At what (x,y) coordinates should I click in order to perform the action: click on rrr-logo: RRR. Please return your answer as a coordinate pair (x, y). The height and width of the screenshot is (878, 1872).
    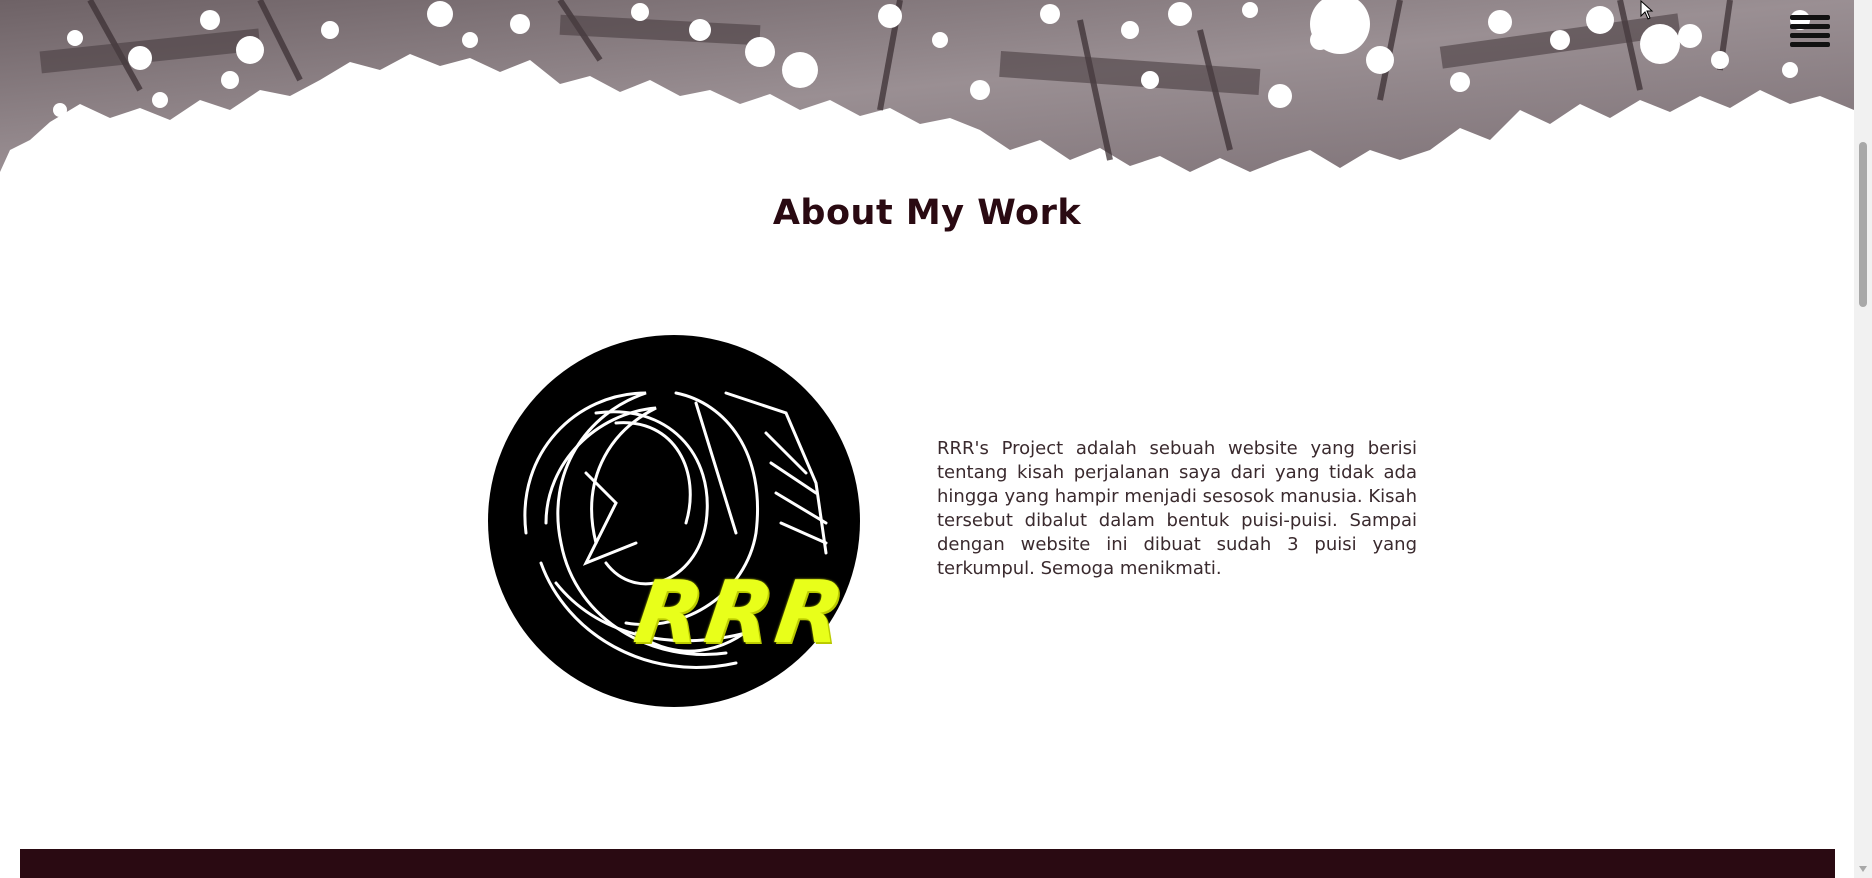
    Looking at the image, I should click on (681, 523).